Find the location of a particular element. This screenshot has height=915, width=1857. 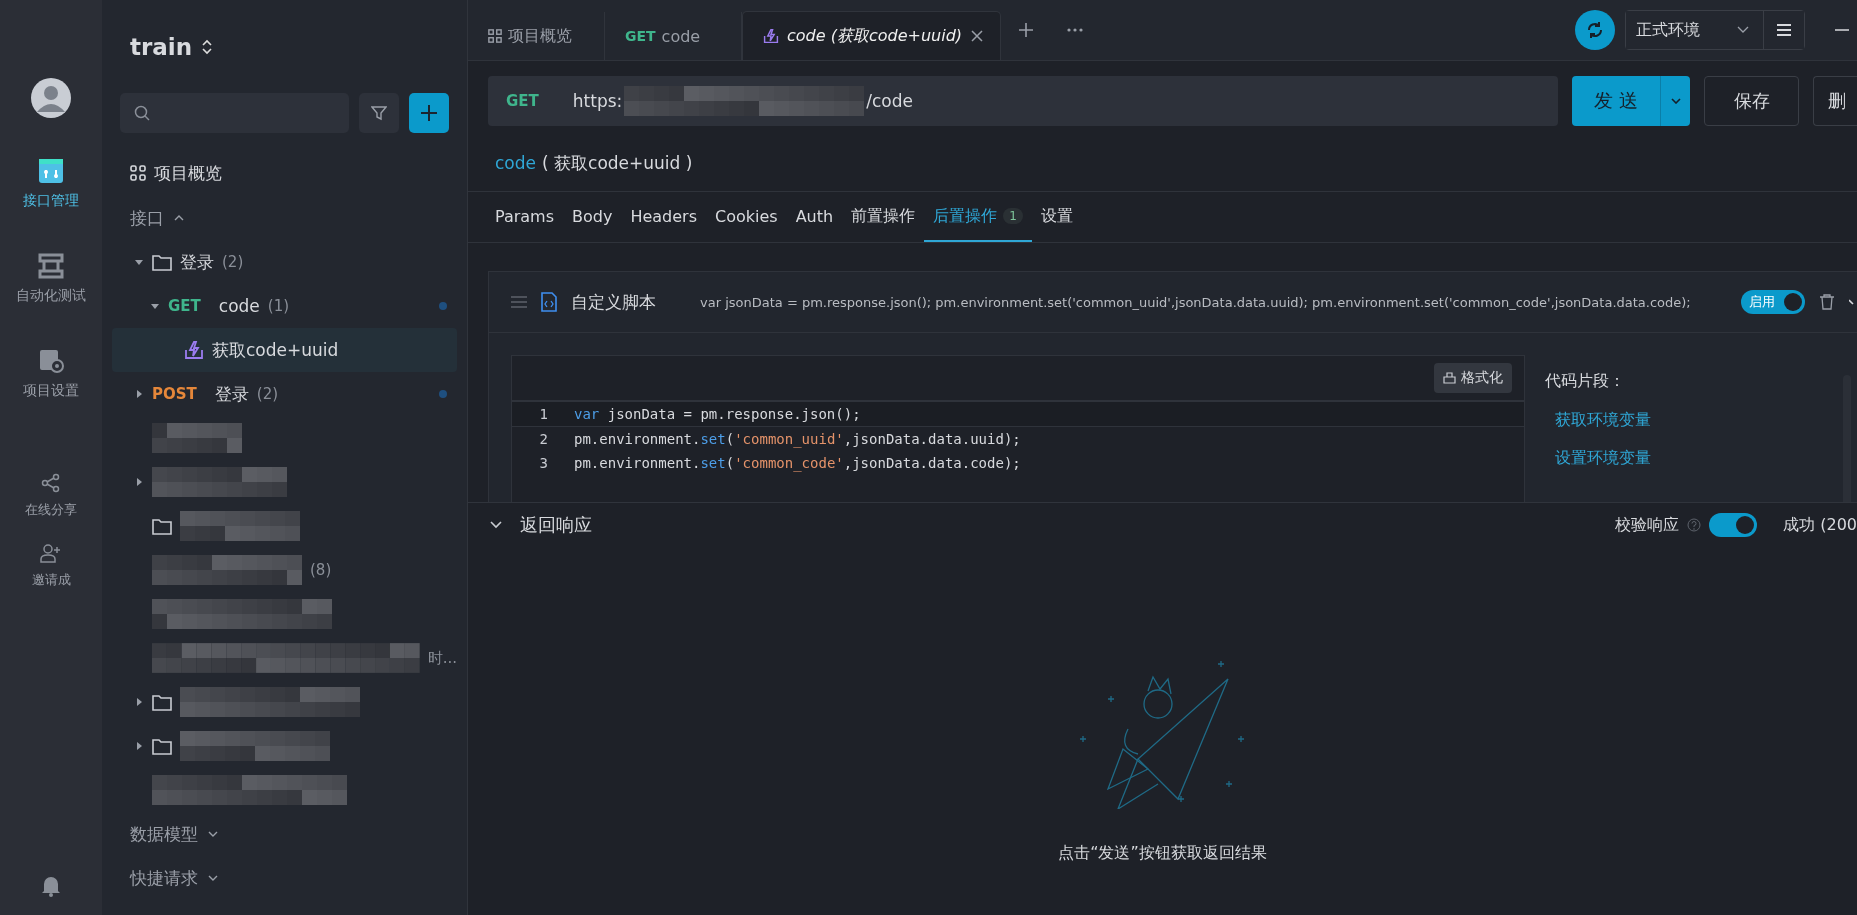

status-text: 成功 (200 is located at coordinates (1820, 525).